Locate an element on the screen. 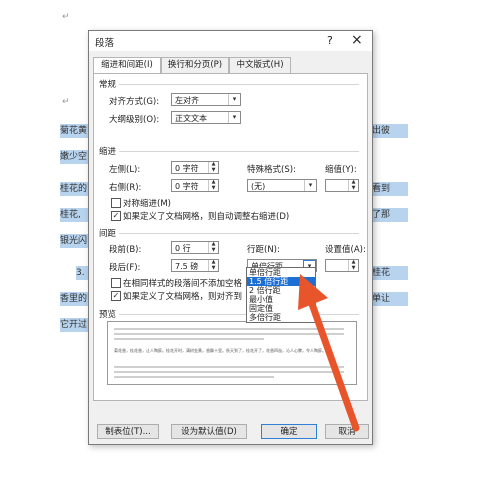 This screenshot has width=480, height=480. highlighted-text: 菊花黄 is located at coordinates (75, 131).